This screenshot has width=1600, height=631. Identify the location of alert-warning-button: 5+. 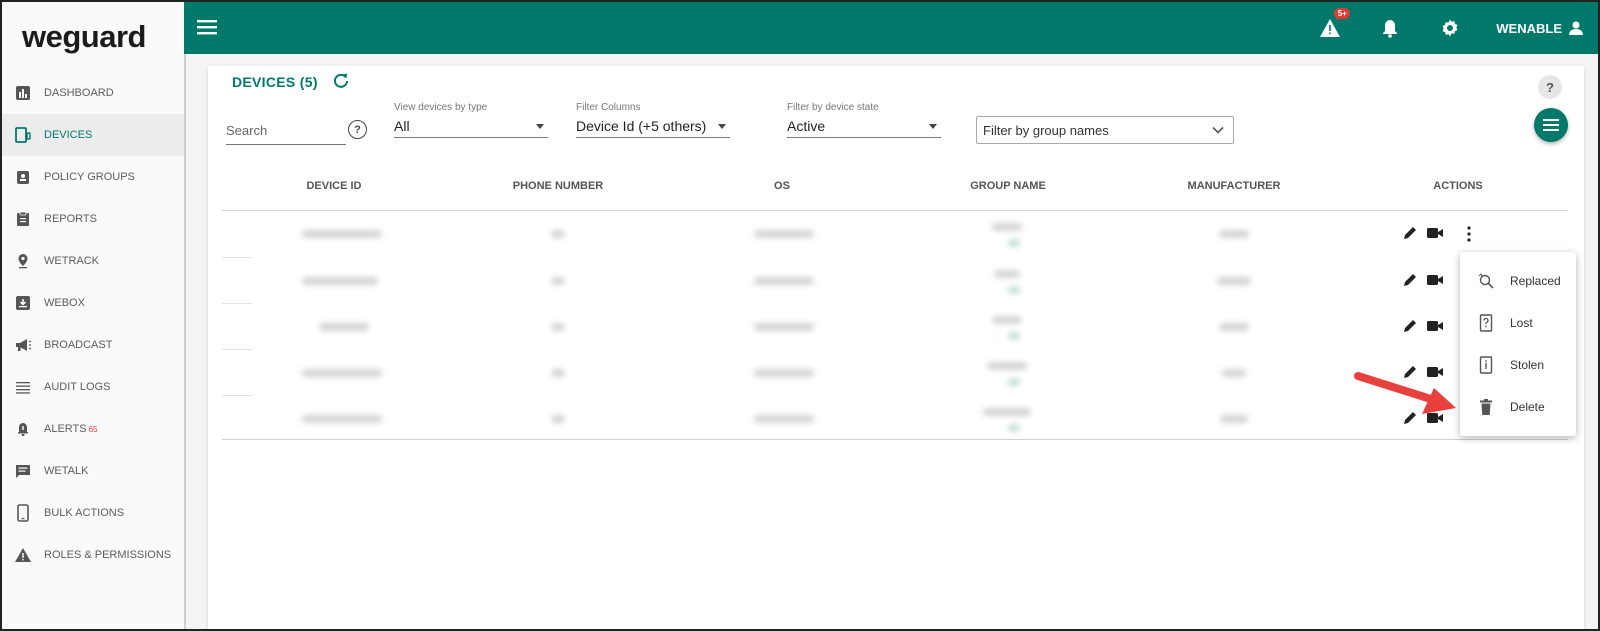
(1334, 24).